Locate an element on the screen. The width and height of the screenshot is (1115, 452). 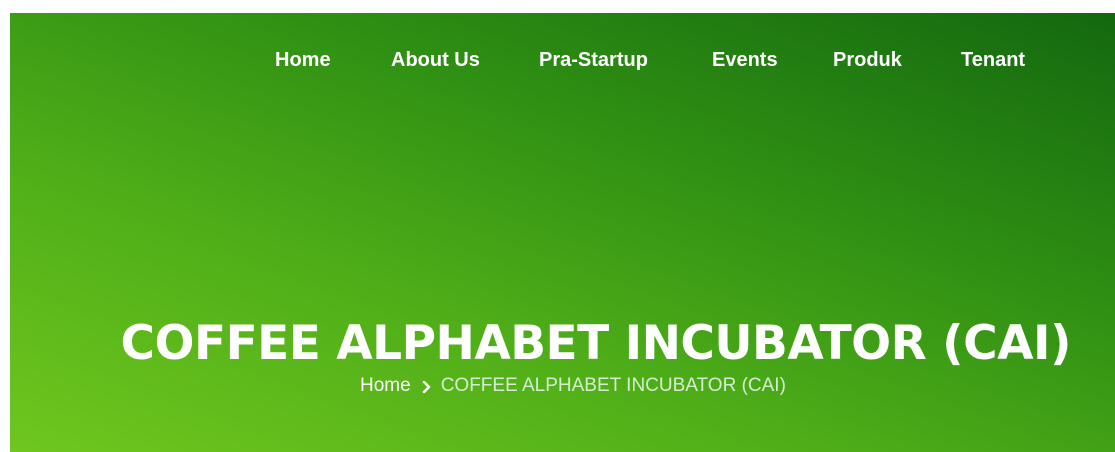
nav-item-pra-startup: Pra-Startup is located at coordinates (593, 60).